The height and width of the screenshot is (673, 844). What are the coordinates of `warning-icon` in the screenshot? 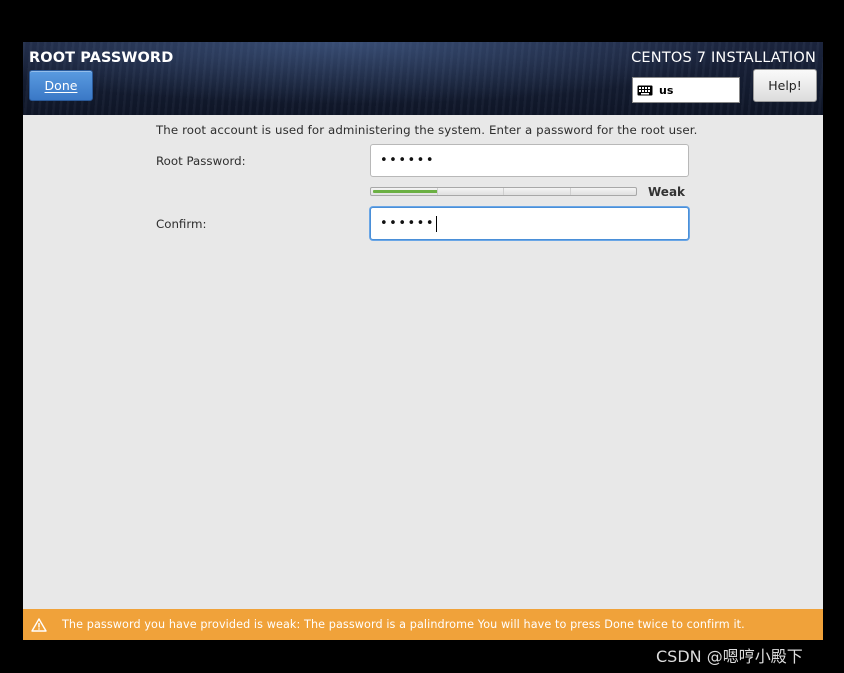 It's located at (39, 624).